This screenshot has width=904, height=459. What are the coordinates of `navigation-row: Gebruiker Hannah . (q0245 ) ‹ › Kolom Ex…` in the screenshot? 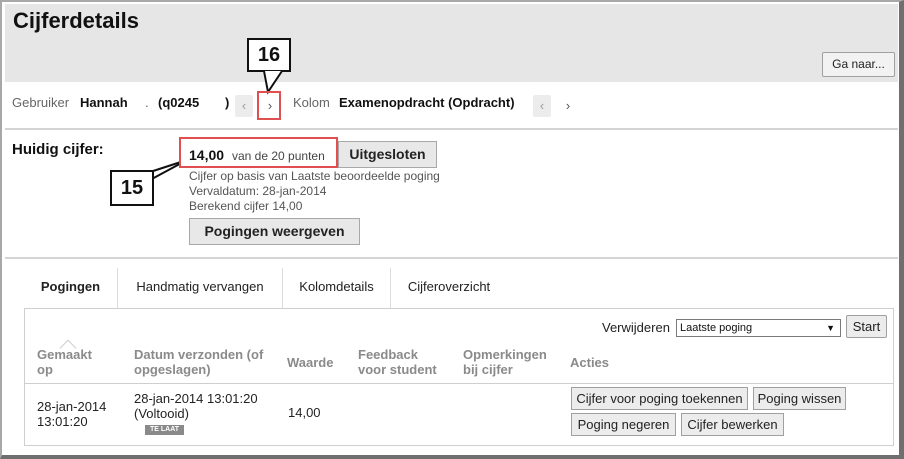 It's located at (452, 106).